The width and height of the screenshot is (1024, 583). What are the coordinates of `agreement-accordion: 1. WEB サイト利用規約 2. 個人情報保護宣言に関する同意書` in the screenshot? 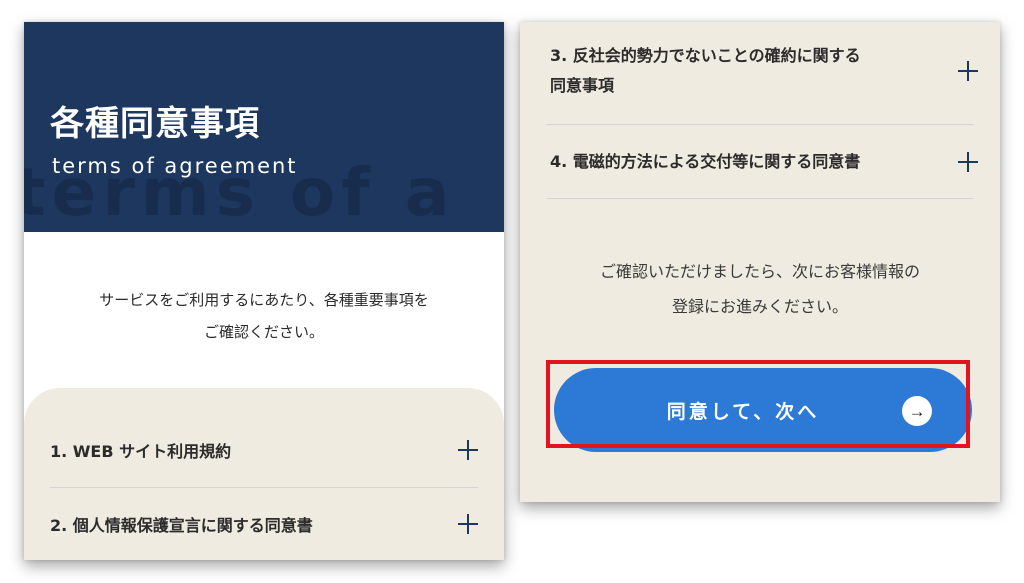 It's located at (264, 474).